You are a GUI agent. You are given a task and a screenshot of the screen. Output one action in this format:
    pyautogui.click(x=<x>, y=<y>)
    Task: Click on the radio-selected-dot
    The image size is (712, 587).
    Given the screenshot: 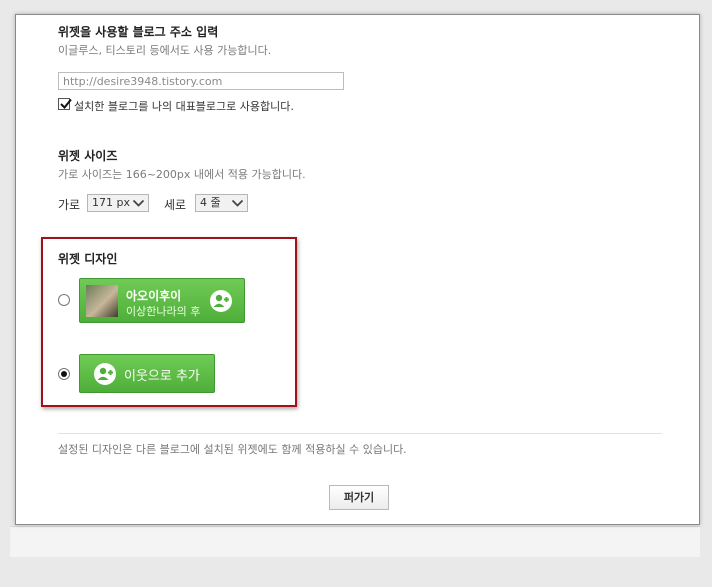 What is the action you would take?
    pyautogui.click(x=64, y=374)
    